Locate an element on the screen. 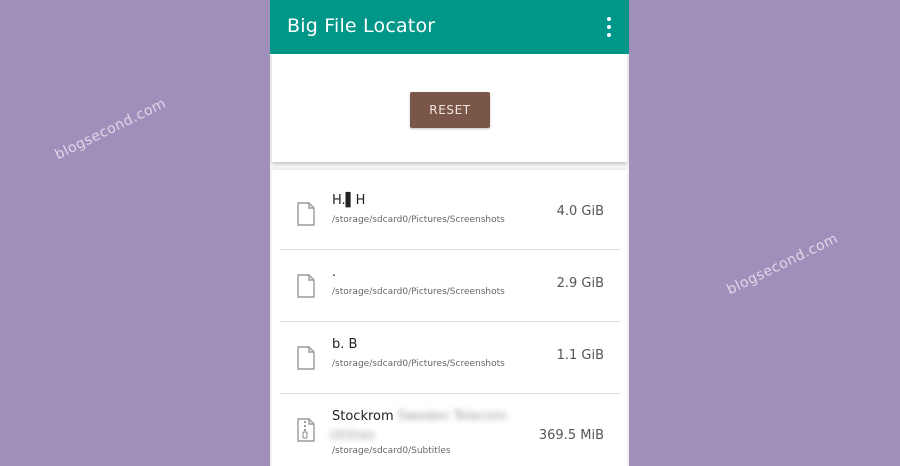 The image size is (900, 466). reset-card: RESET is located at coordinates (449, 108).